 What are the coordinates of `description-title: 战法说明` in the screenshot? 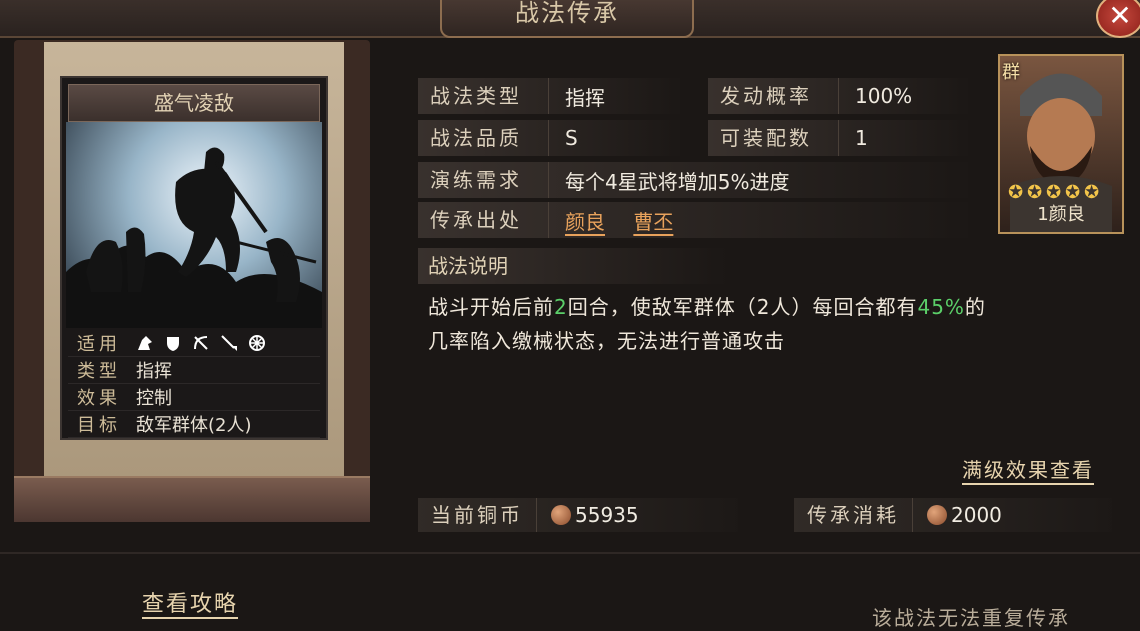 It's located at (573, 266).